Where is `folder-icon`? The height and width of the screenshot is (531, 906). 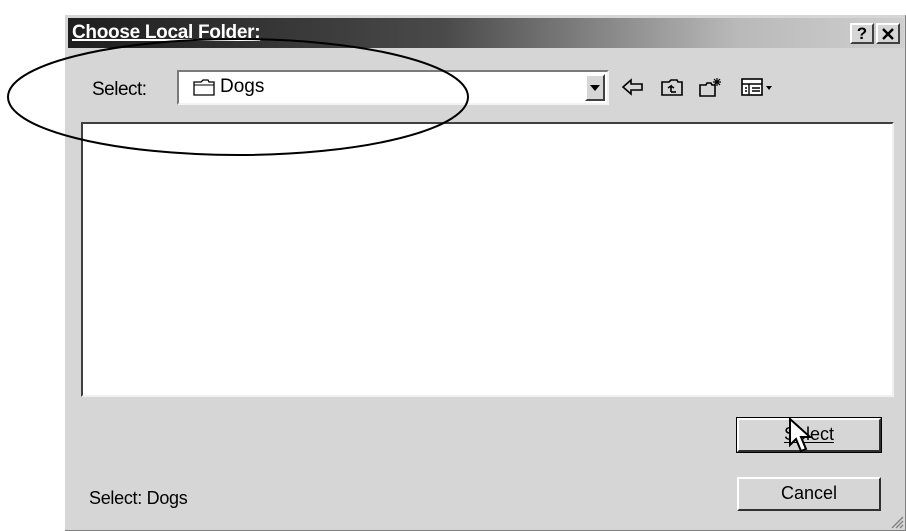 folder-icon is located at coordinates (204, 87).